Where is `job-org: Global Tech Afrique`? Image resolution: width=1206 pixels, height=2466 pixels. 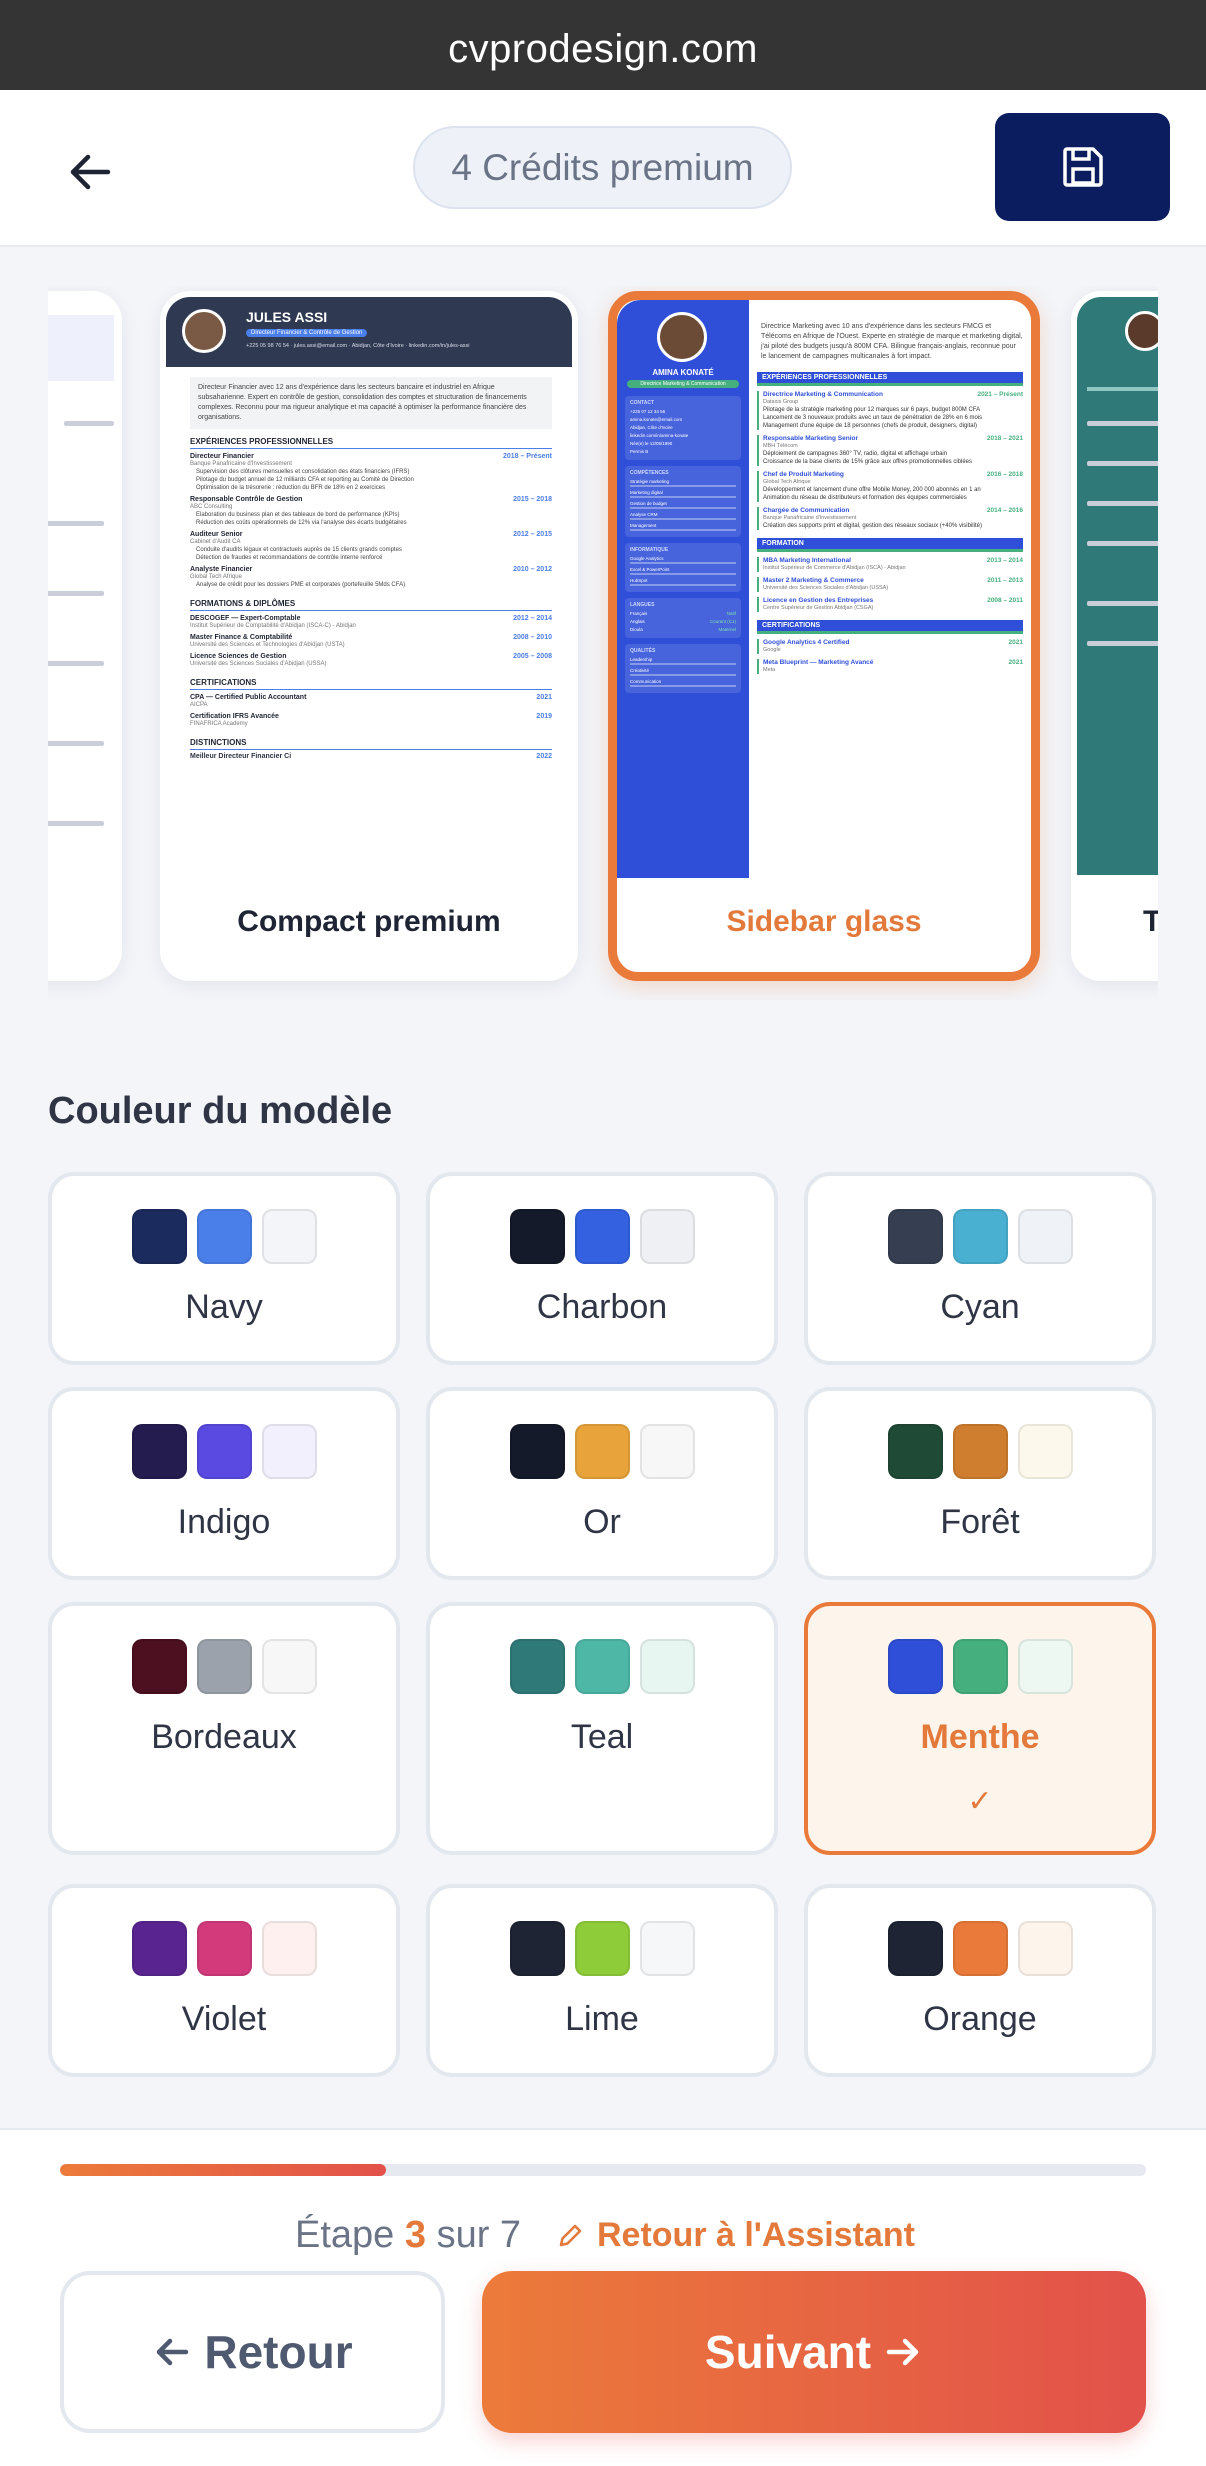
job-org: Global Tech Afrique is located at coordinates (216, 577).